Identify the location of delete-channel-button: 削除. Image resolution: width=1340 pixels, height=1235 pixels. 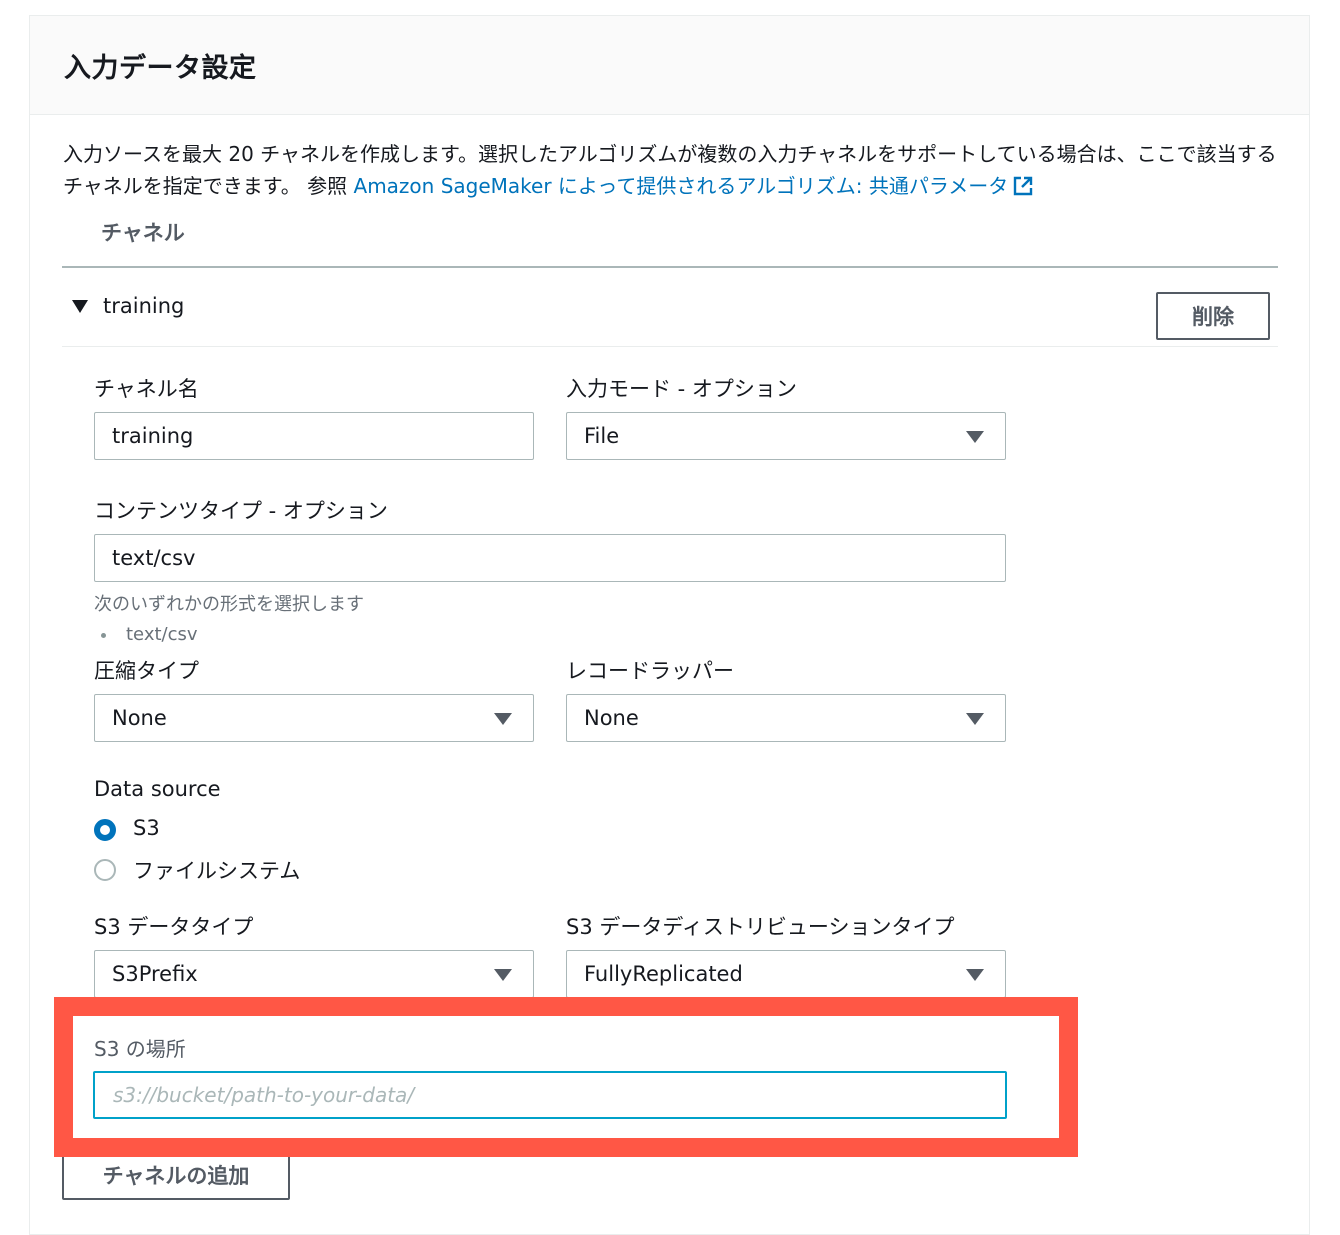
(1213, 316).